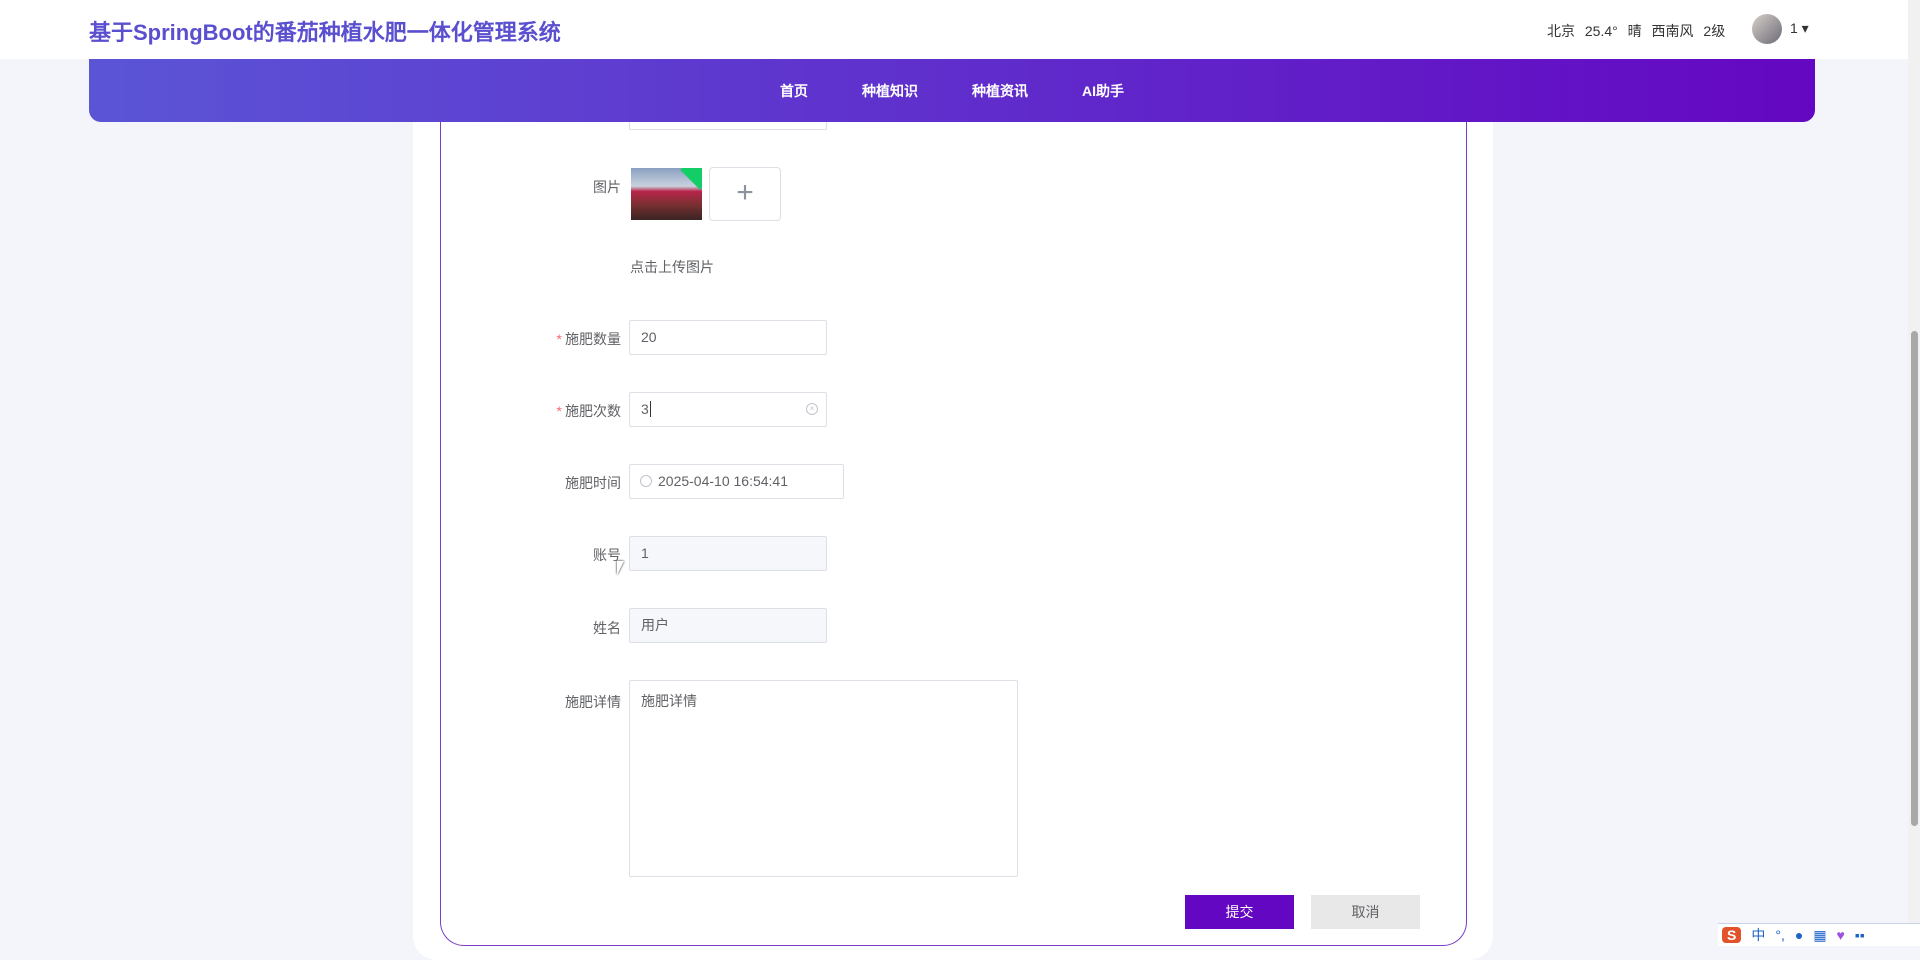 The width and height of the screenshot is (1920, 960). I want to click on name-input: 用户, so click(728, 625).